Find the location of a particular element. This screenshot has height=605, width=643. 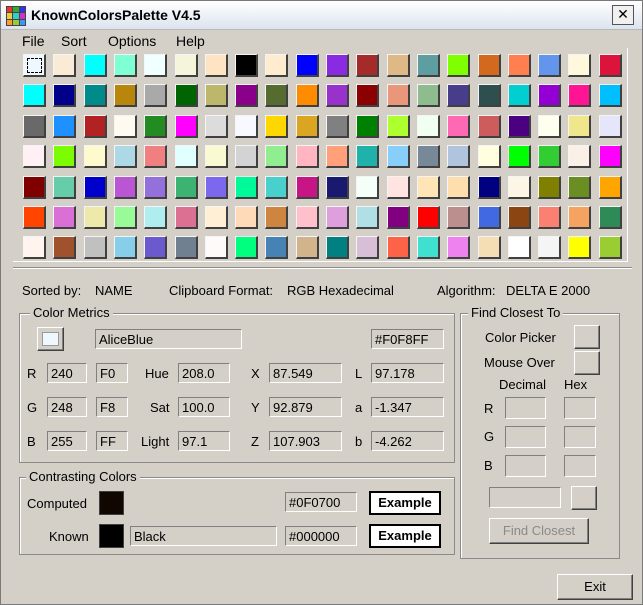

close-icon: ✕ is located at coordinates (623, 15).